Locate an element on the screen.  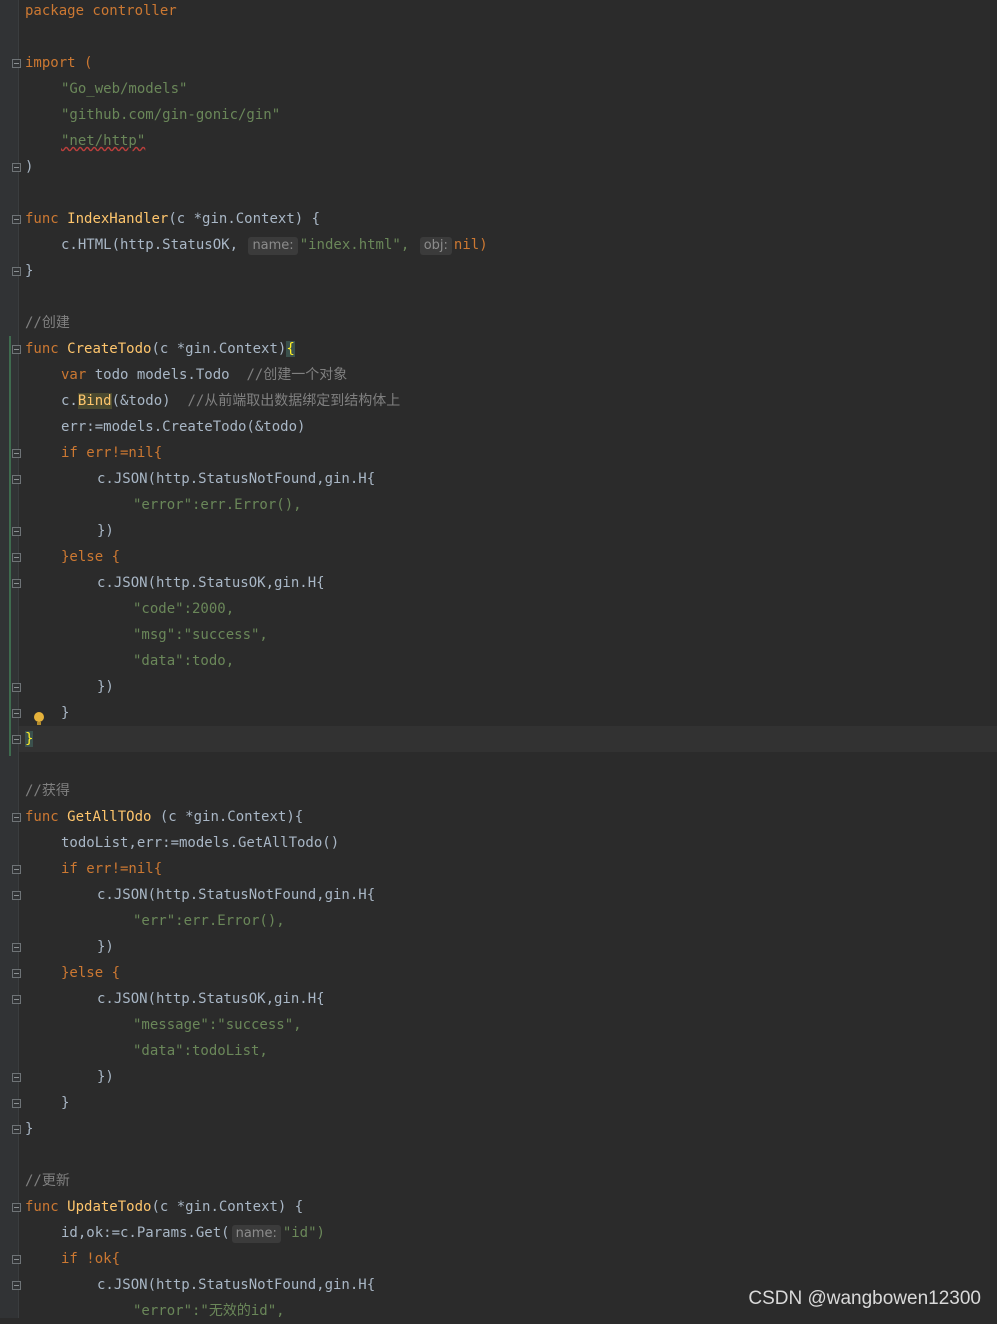
code-line: c.JSON(http.StatusNotFound,gin.H{ is located at coordinates (236, 1285).